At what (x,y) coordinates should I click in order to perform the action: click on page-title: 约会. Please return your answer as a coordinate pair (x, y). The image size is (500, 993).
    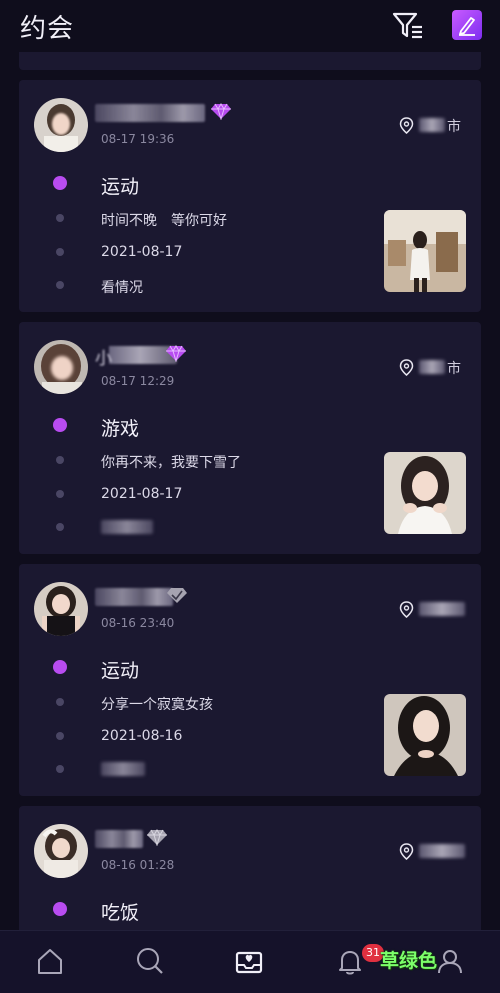
    Looking at the image, I should click on (47, 29).